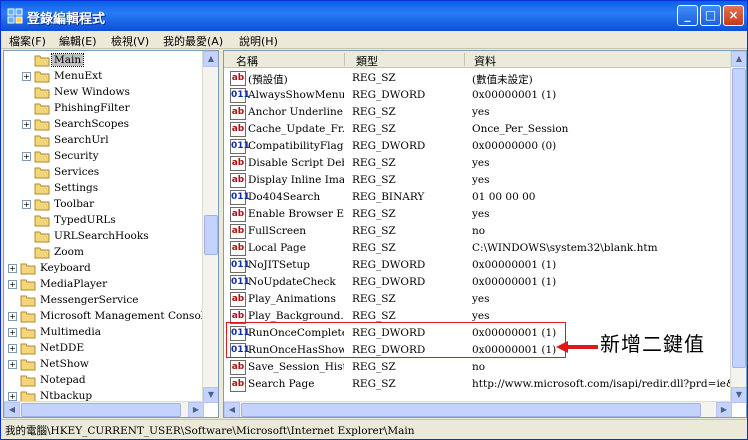 This screenshot has height=440, width=748. Describe the element at coordinates (103, 189) in the screenshot. I see `tree-item: Settings` at that location.